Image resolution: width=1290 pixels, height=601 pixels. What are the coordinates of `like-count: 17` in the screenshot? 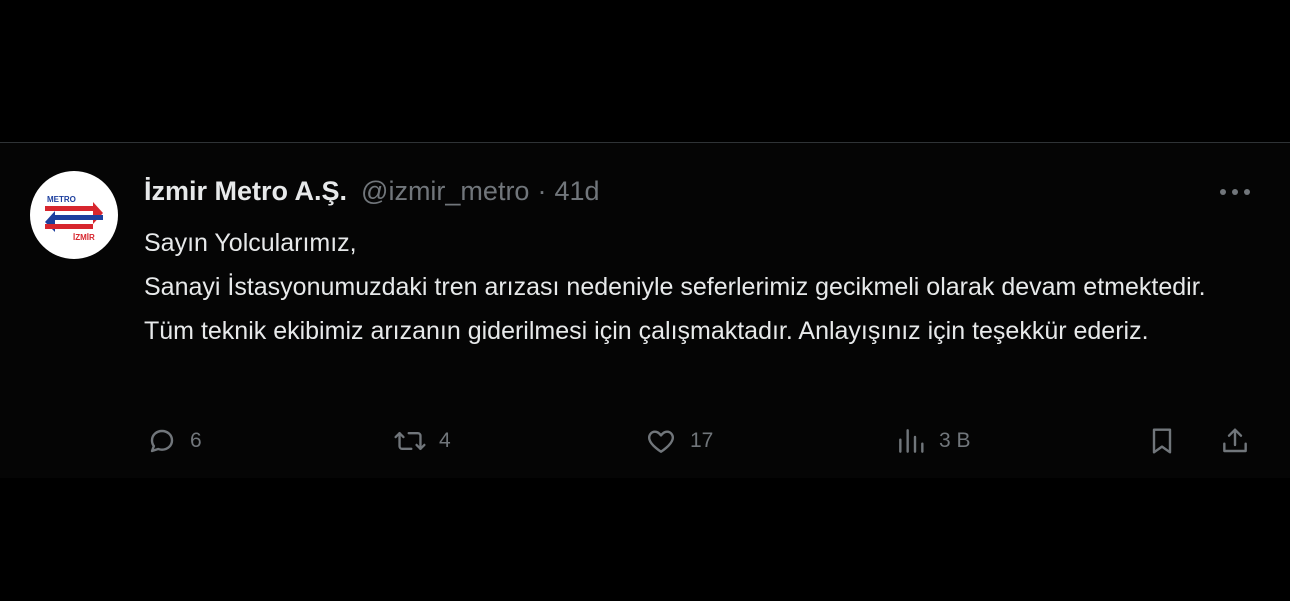 It's located at (702, 440).